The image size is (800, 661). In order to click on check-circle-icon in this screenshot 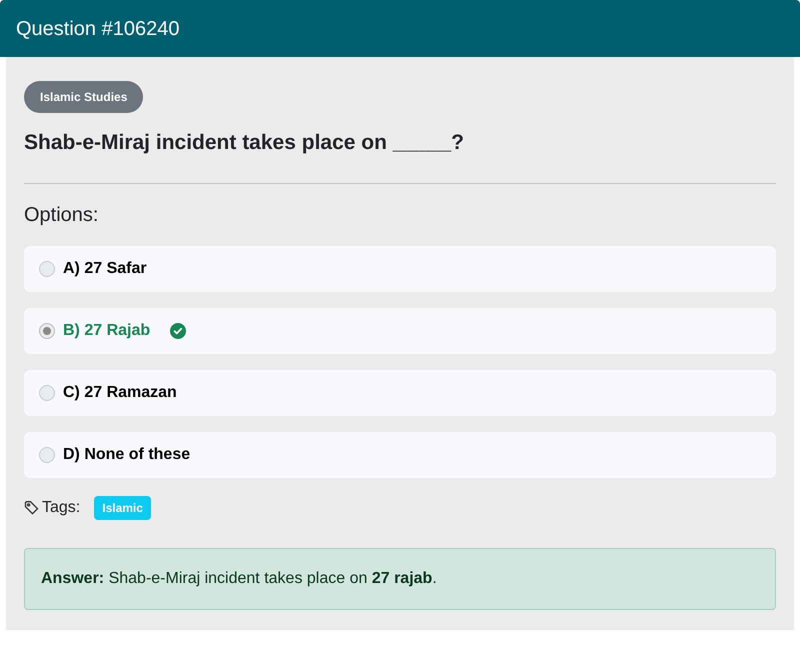, I will do `click(178, 330)`.